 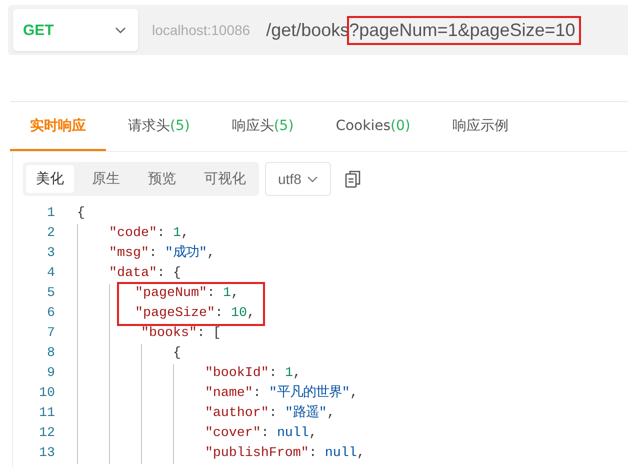 What do you see at coordinates (161, 253) in the screenshot?
I see `code-line: "msg": "成功",` at bounding box center [161, 253].